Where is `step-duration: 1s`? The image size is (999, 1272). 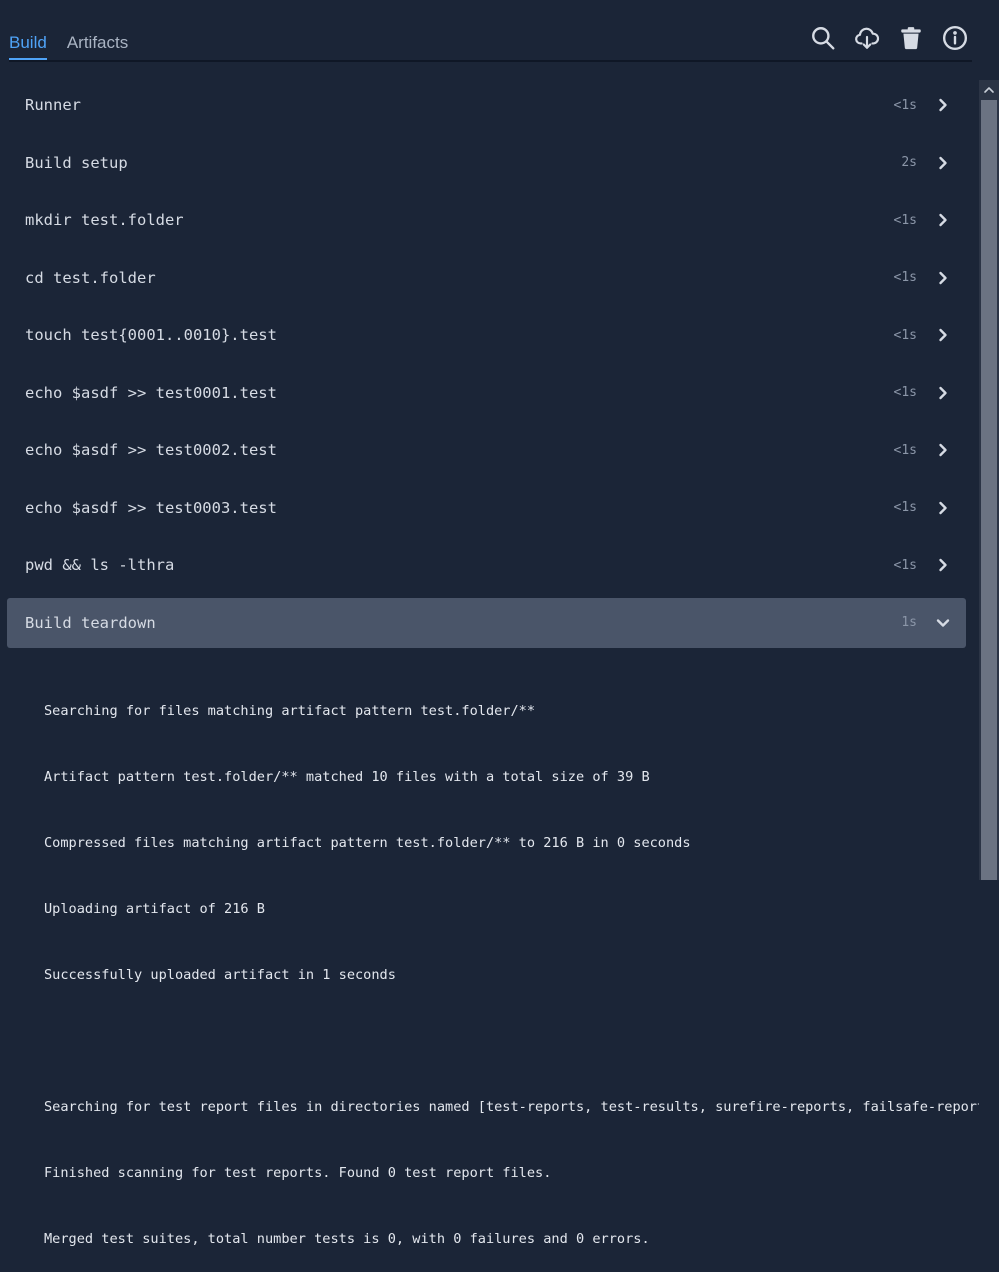 step-duration: 1s is located at coordinates (909, 622).